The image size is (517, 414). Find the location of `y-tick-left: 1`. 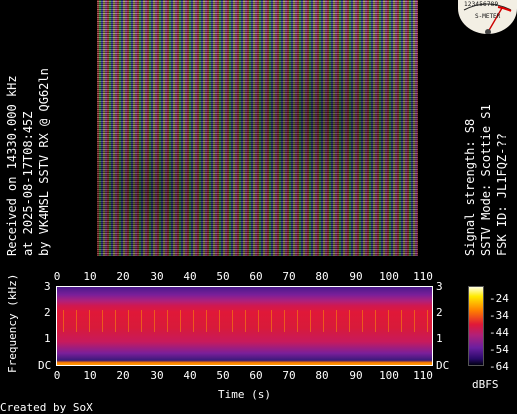

y-tick-left: 1 is located at coordinates (47, 338).